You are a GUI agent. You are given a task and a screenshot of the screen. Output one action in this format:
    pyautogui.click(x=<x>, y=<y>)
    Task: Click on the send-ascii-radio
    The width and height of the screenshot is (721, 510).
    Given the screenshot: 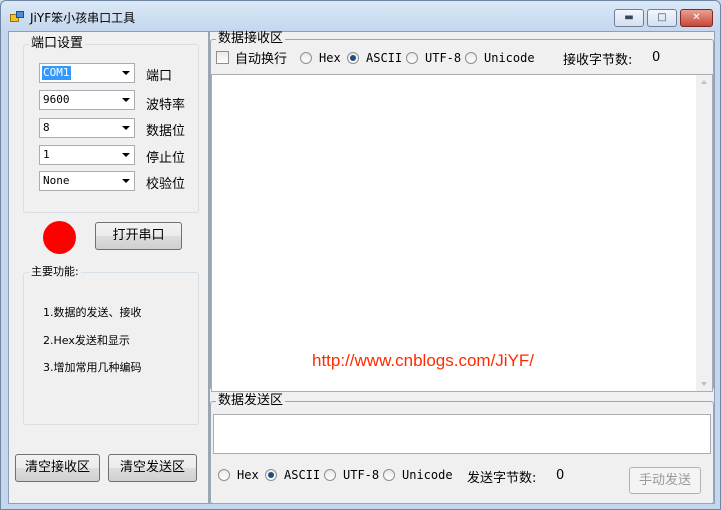 What is the action you would take?
    pyautogui.click(x=271, y=475)
    